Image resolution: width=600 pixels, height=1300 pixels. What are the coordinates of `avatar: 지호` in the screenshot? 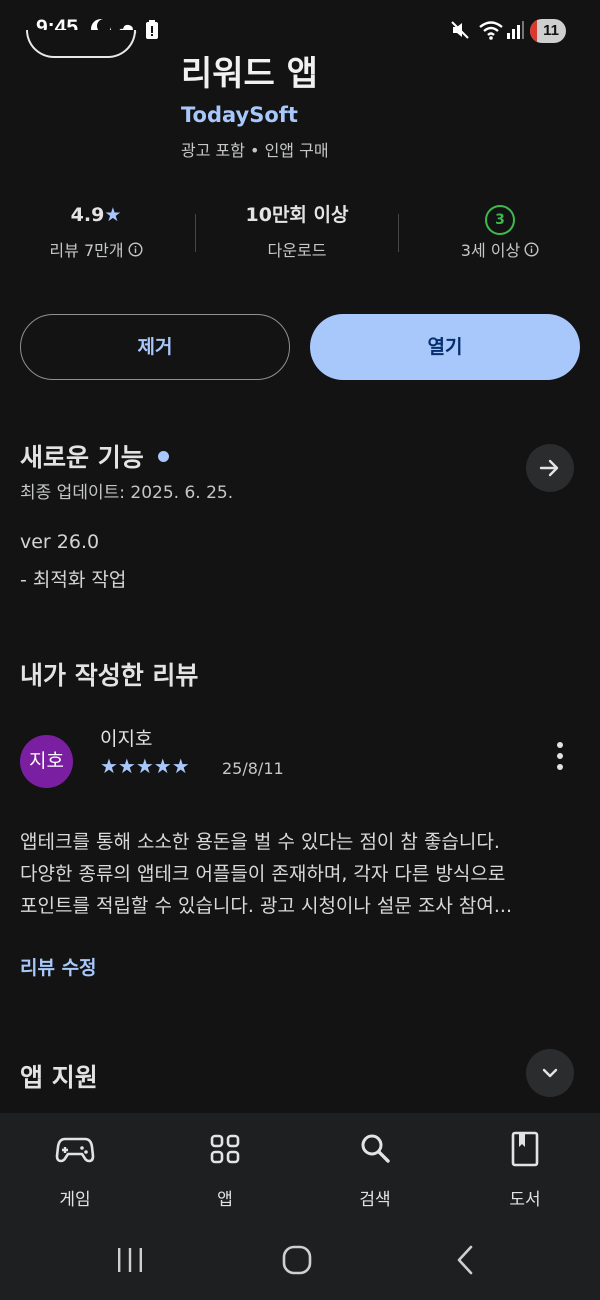 It's located at (46, 761).